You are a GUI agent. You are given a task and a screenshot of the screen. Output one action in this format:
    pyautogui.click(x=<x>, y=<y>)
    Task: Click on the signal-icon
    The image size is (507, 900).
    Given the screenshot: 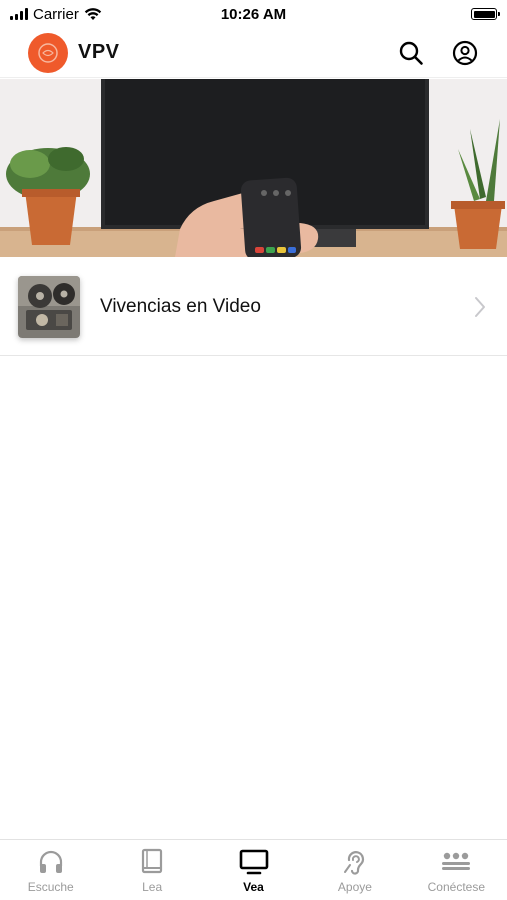 What is the action you would take?
    pyautogui.click(x=19, y=14)
    